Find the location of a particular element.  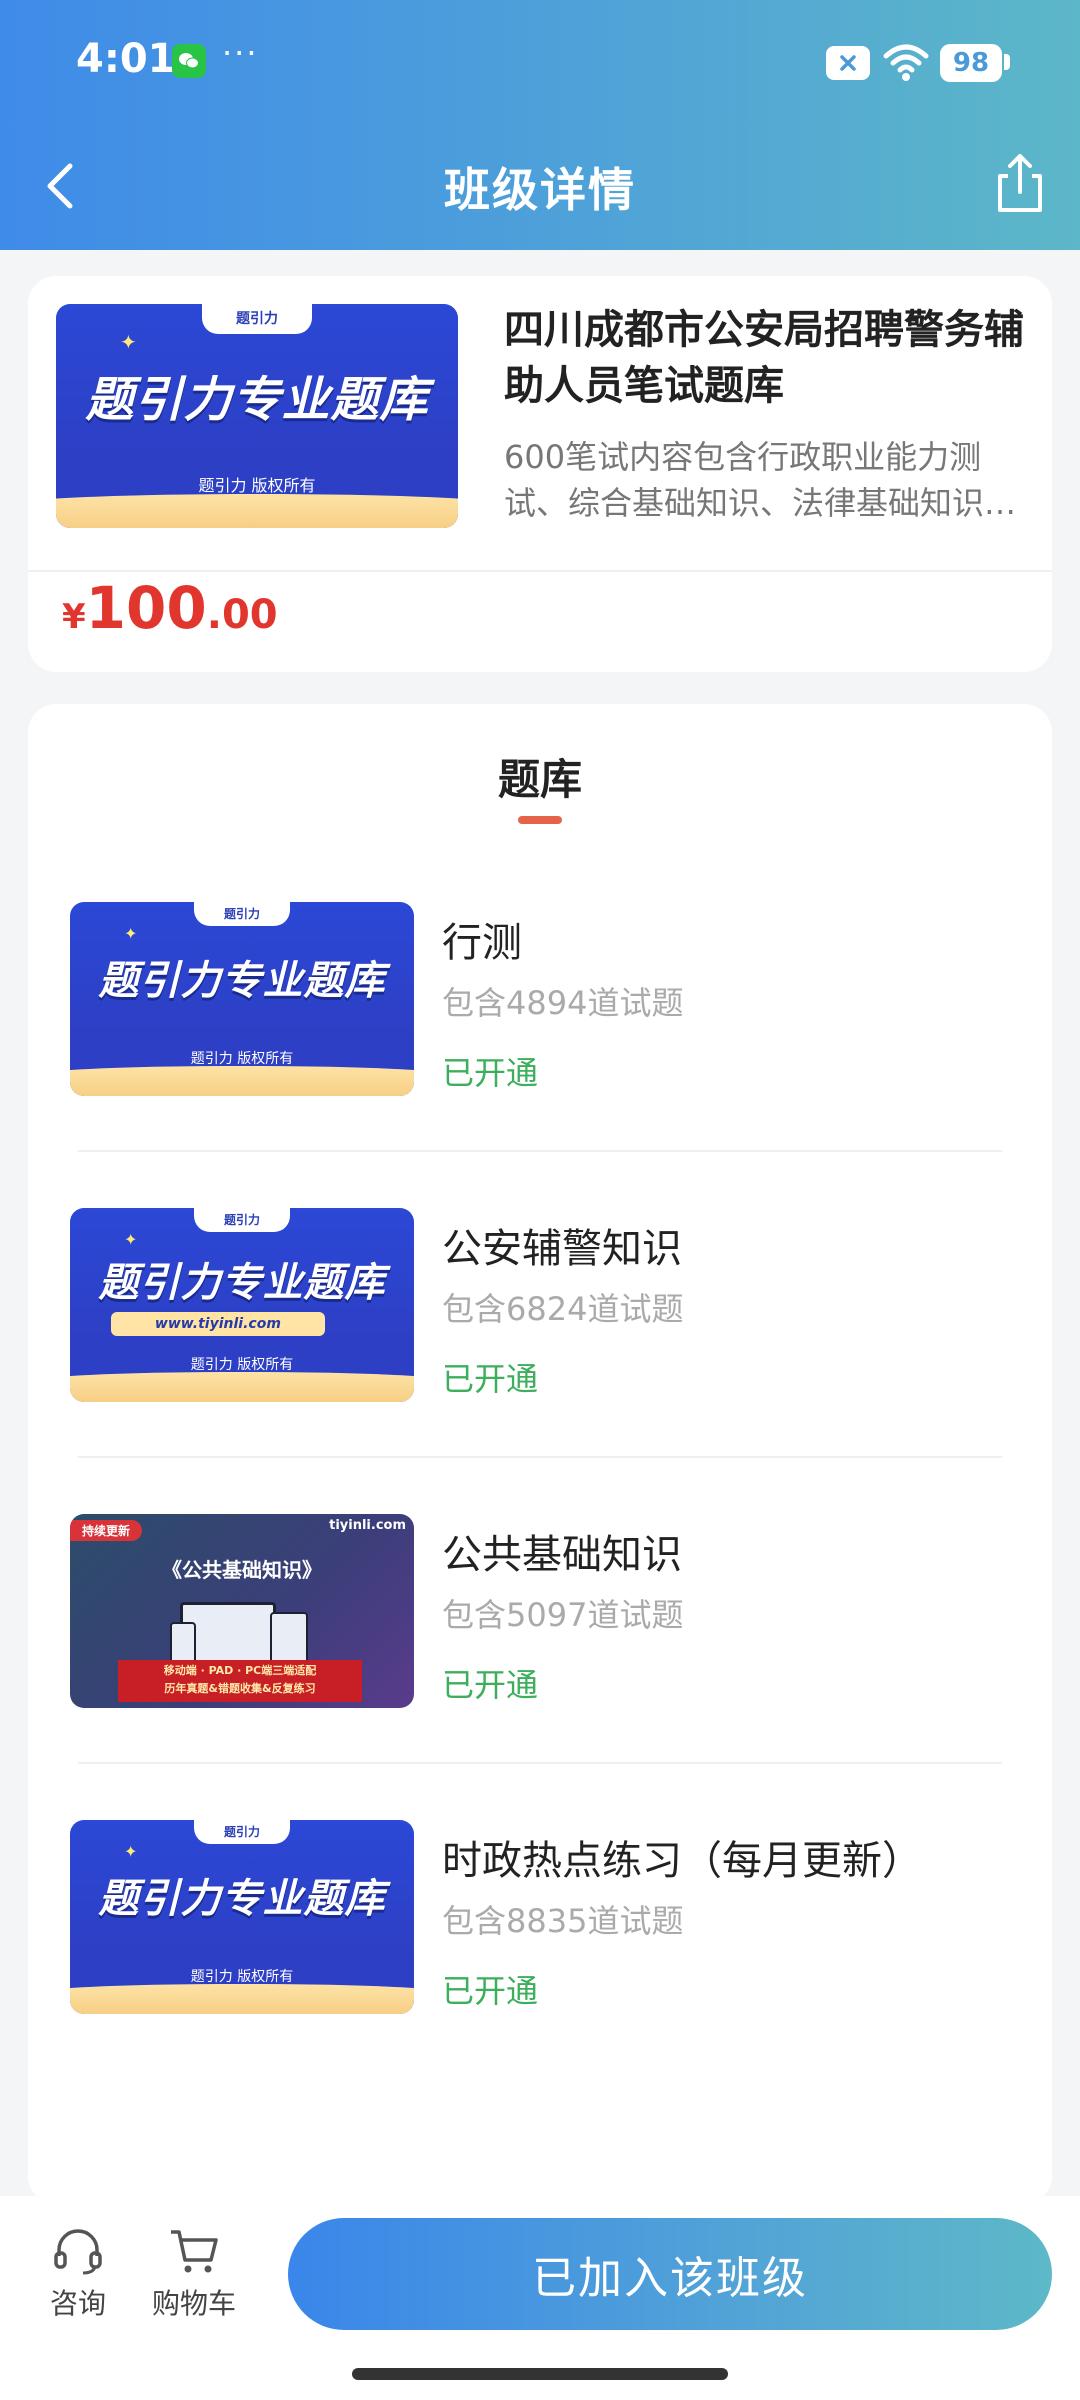

question-bank-item: 题引力 ✦ 题引力专业题库 题引力 版权所有 行测 包含4894道试题 已开通 is located at coordinates (540, 1055).